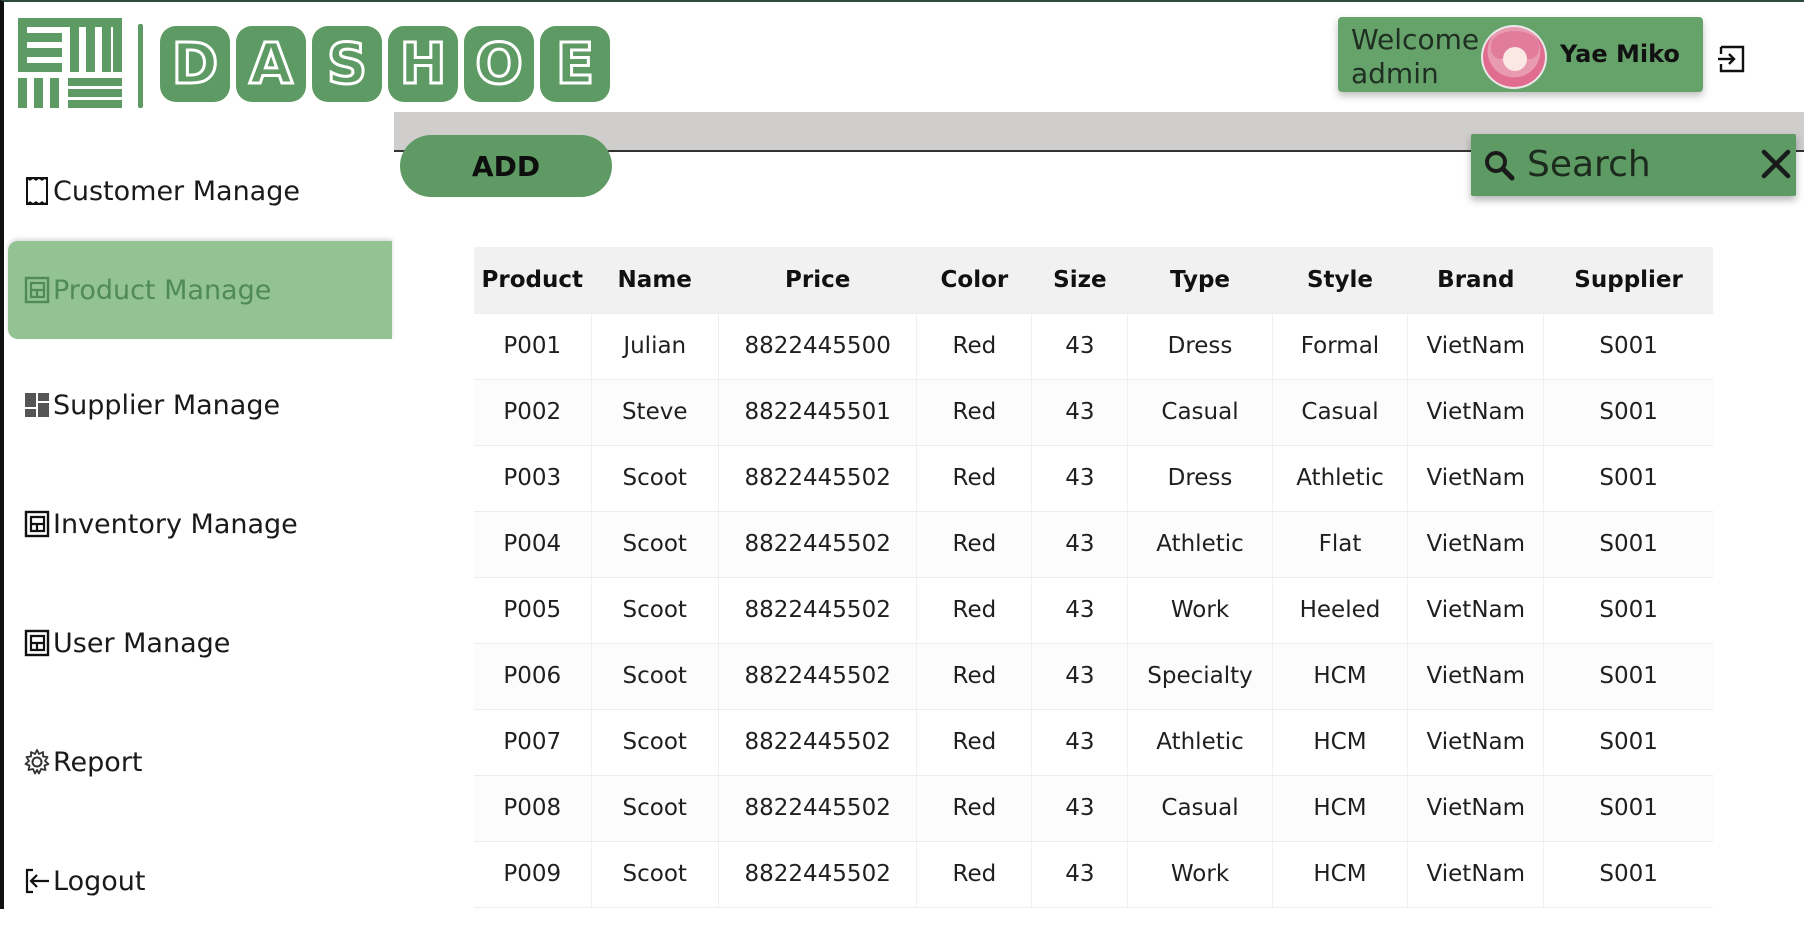 The width and height of the screenshot is (1804, 930). Describe the element at coordinates (1628, 280) in the screenshot. I see `column-header: Supplier` at that location.